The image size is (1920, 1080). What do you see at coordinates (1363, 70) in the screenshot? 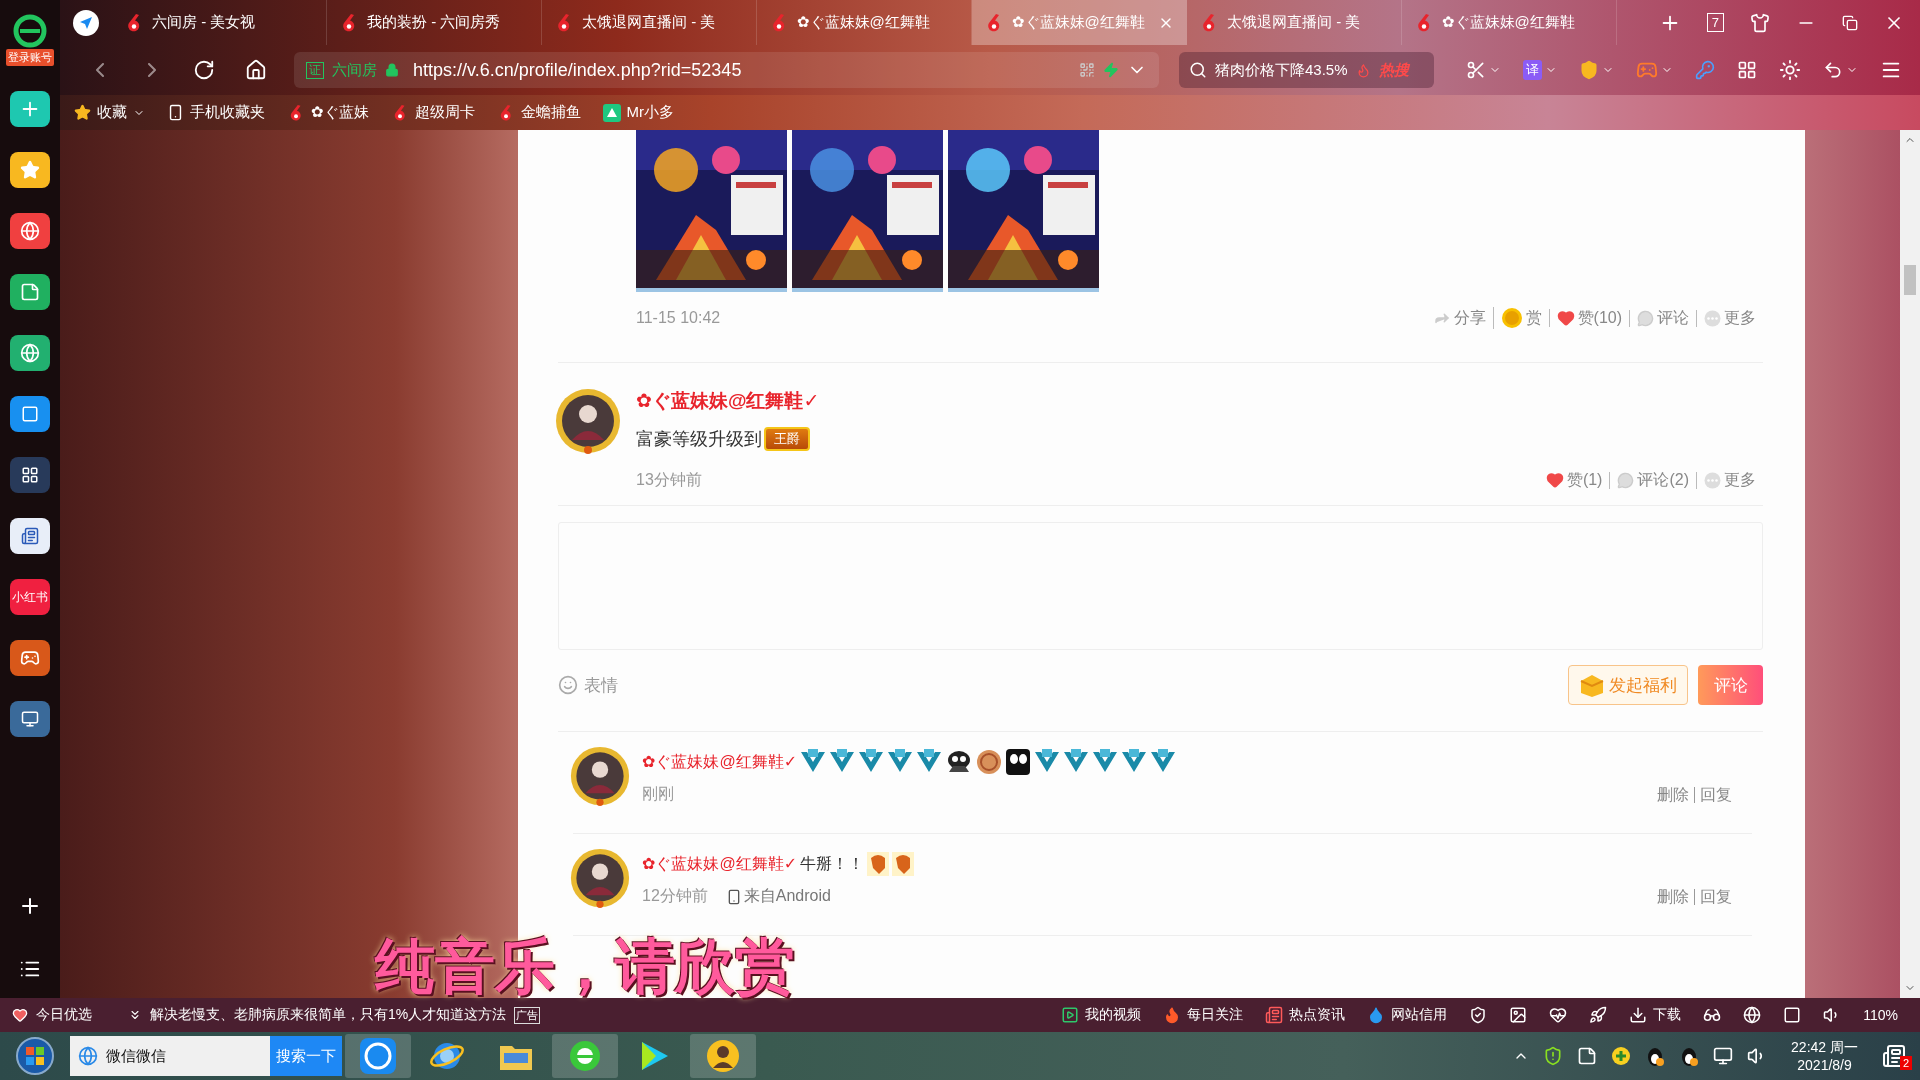
I see `flame-icon` at bounding box center [1363, 70].